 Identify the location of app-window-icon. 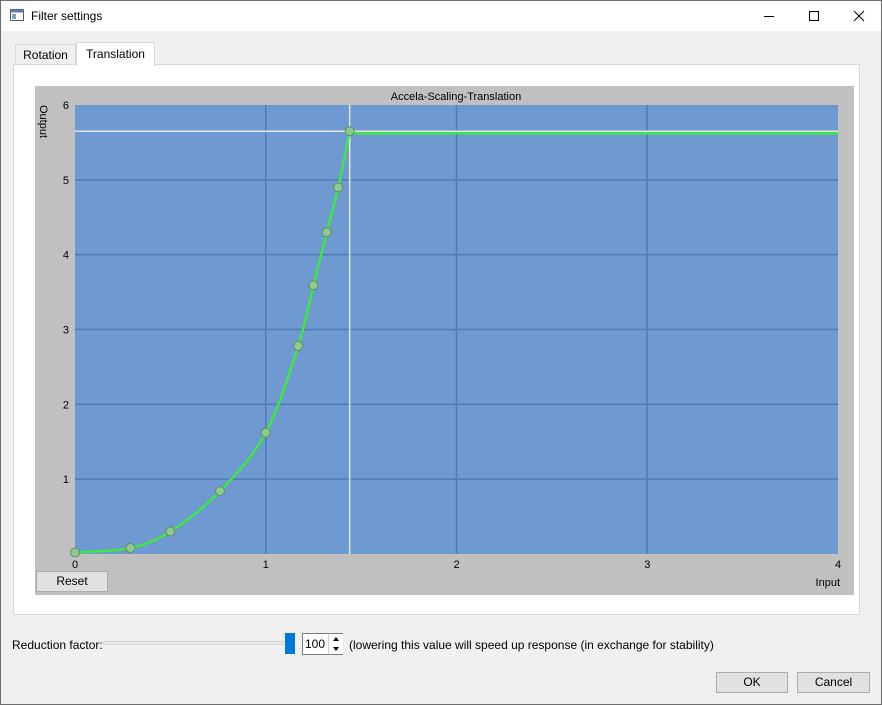
(17, 15).